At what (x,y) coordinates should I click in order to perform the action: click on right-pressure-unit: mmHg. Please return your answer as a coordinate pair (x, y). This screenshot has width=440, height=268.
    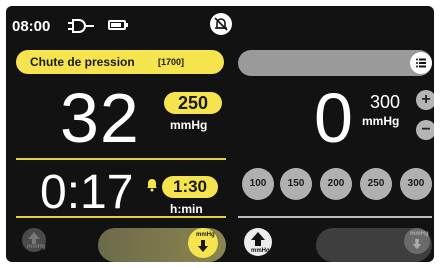
    Looking at the image, I should click on (381, 121).